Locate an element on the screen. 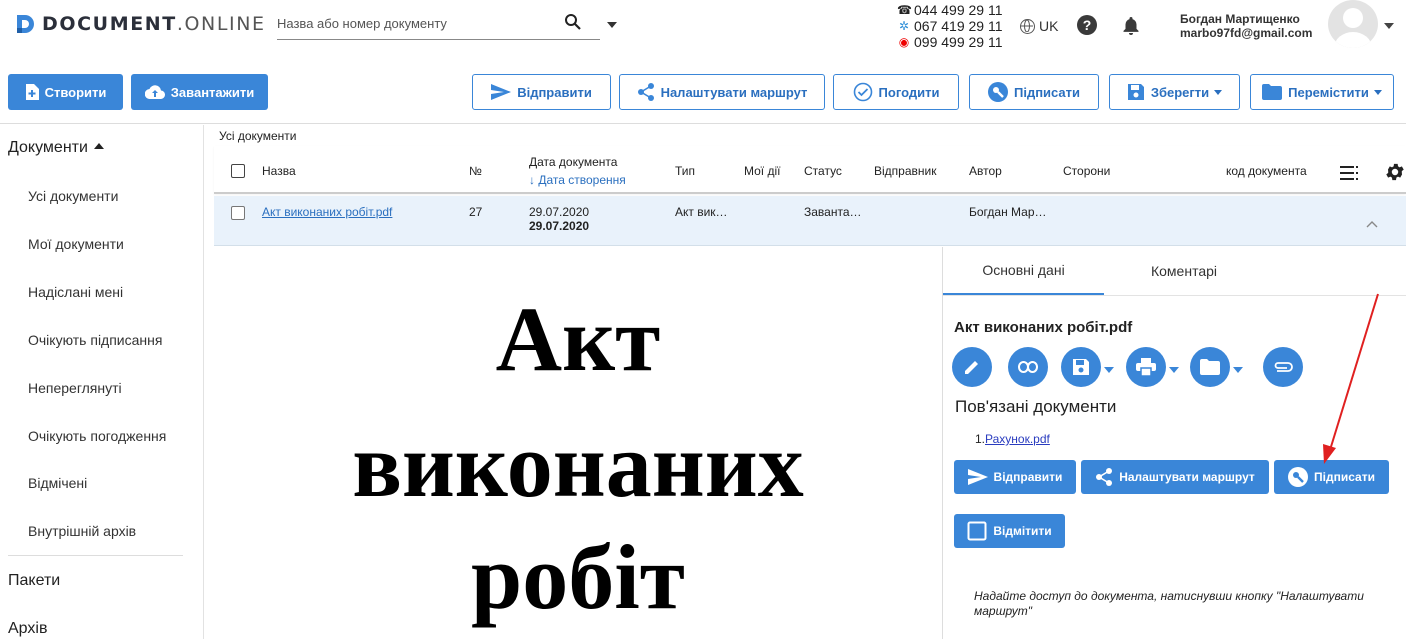  related-index: 1. is located at coordinates (980, 439).